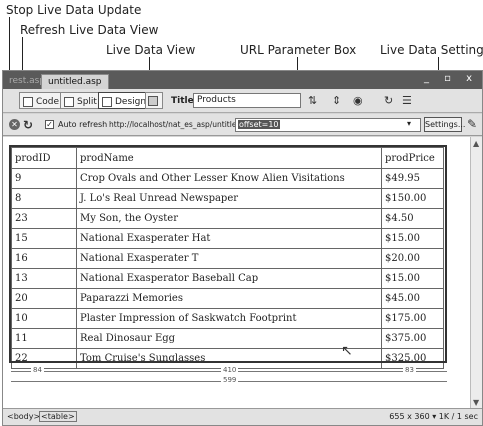 This screenshot has height=426, width=483. I want to click on mouse-cursor-icon: ↖, so click(347, 351).